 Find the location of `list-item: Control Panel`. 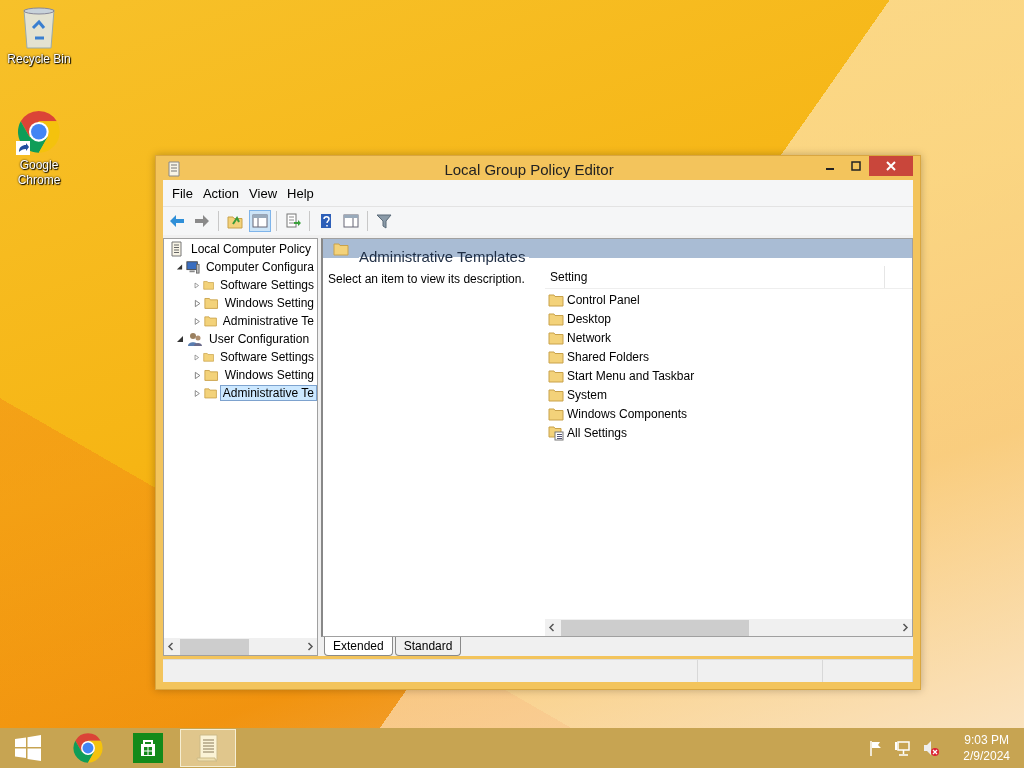

list-item: Control Panel is located at coordinates (603, 299).